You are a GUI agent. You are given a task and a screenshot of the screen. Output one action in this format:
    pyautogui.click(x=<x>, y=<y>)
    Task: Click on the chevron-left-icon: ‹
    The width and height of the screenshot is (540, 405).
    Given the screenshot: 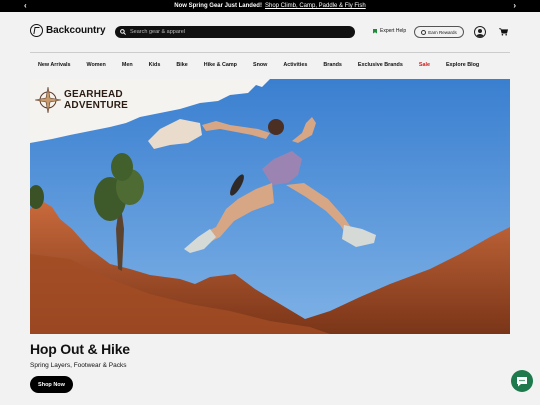 What is the action you would take?
    pyautogui.click(x=25, y=6)
    